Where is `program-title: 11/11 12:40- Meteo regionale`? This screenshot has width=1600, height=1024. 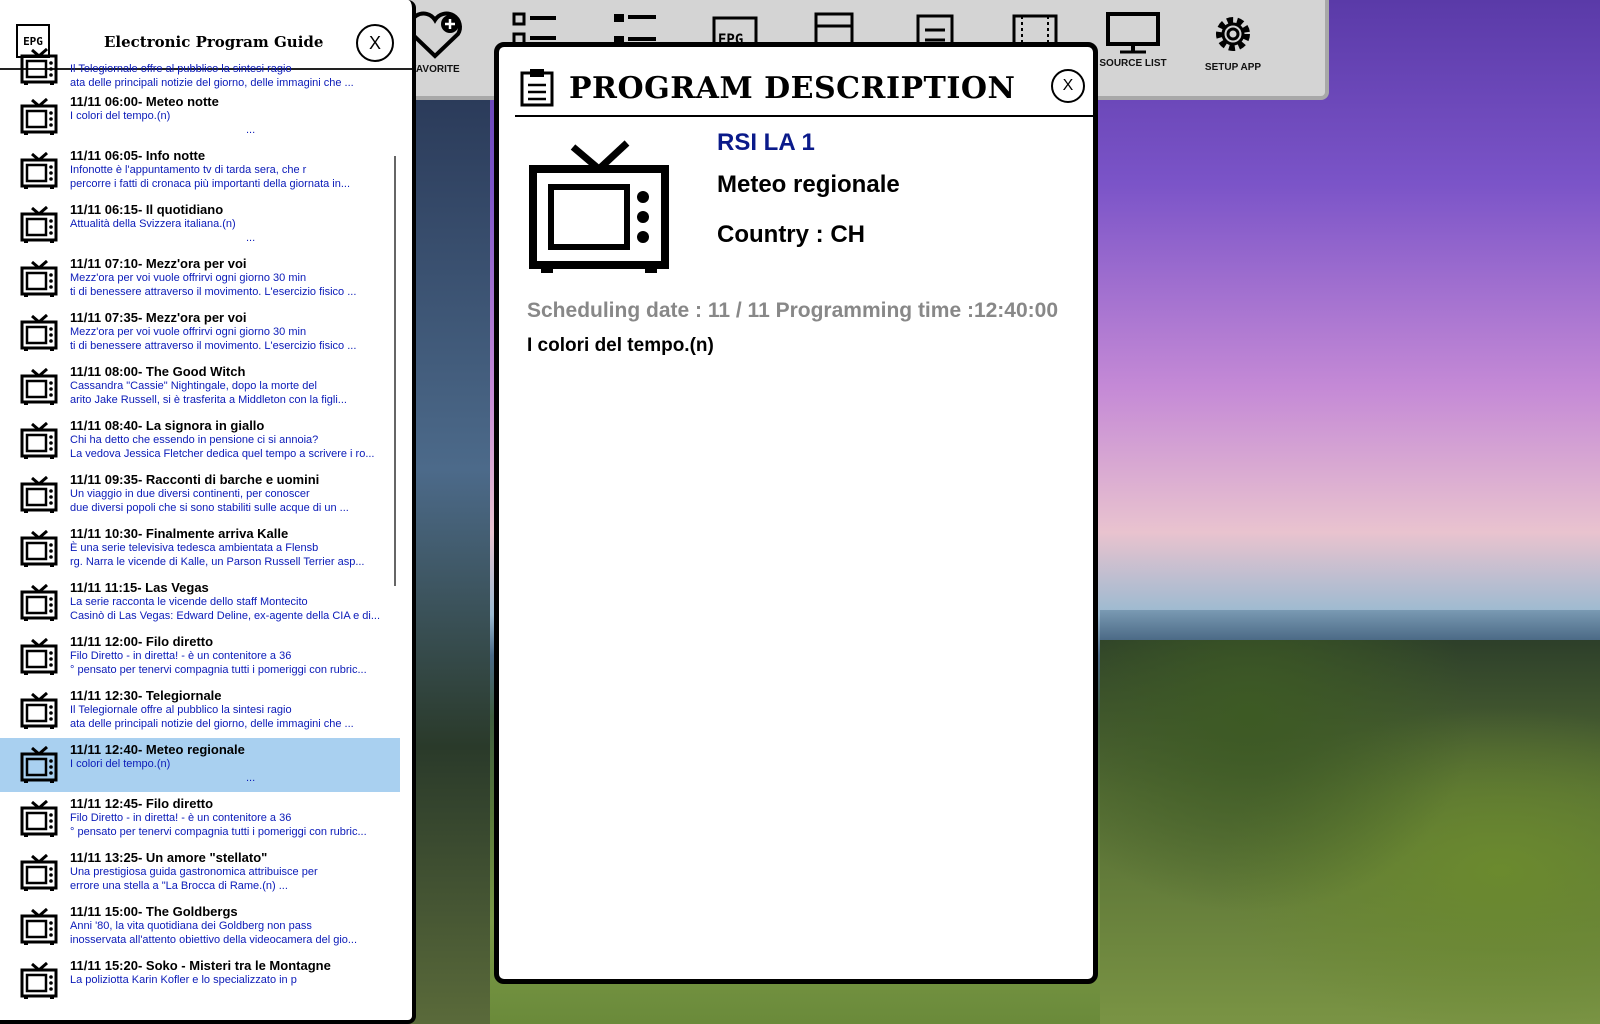 program-title: 11/11 12:40- Meteo regionale is located at coordinates (157, 749).